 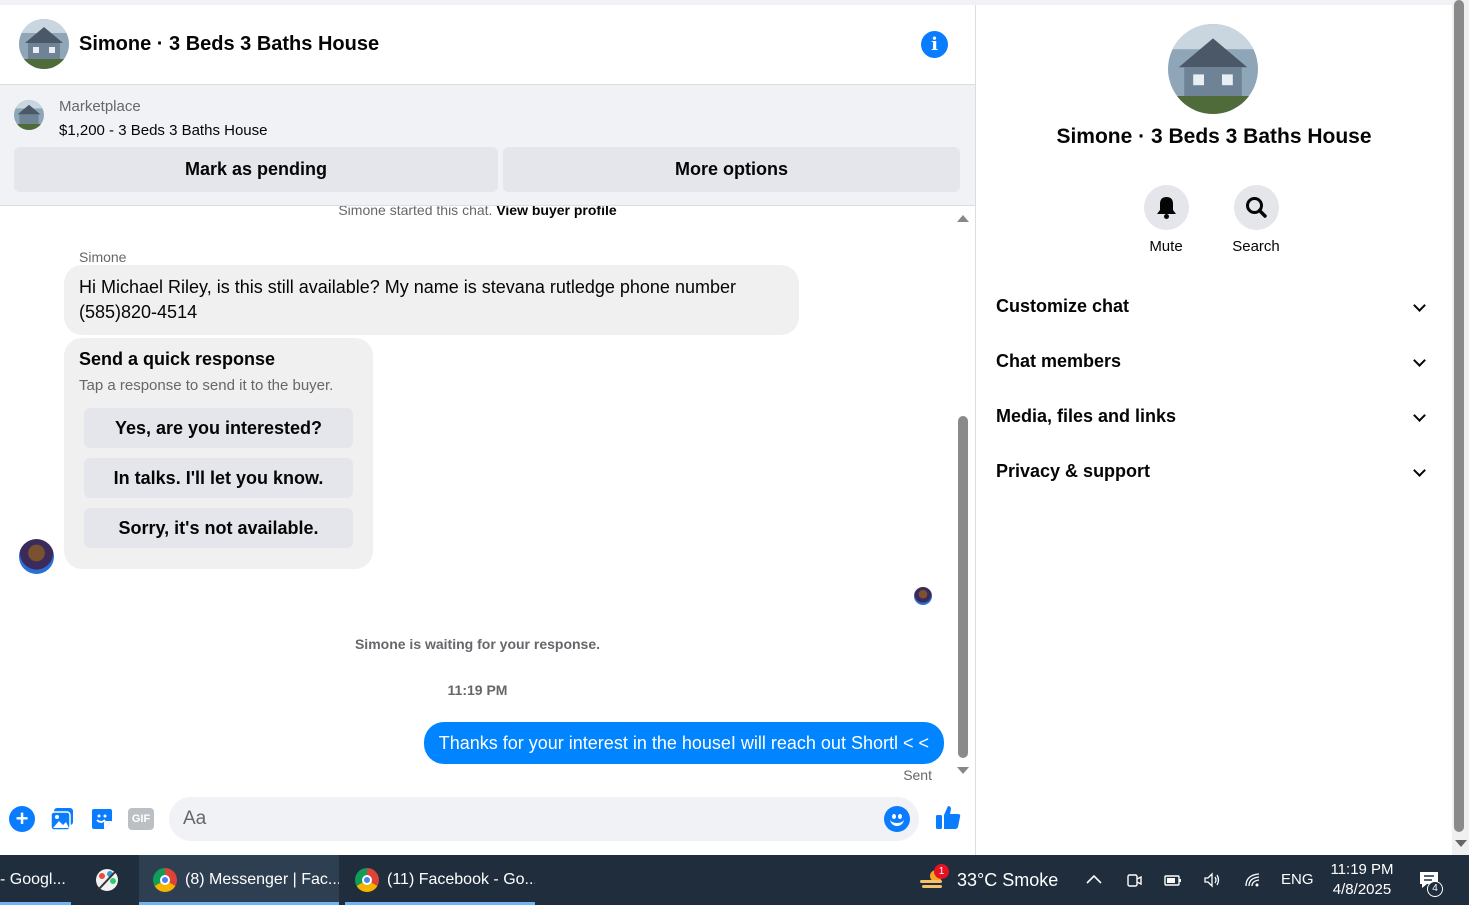 I want to click on section-privacy-support: Privacy & support, so click(x=1214, y=471).